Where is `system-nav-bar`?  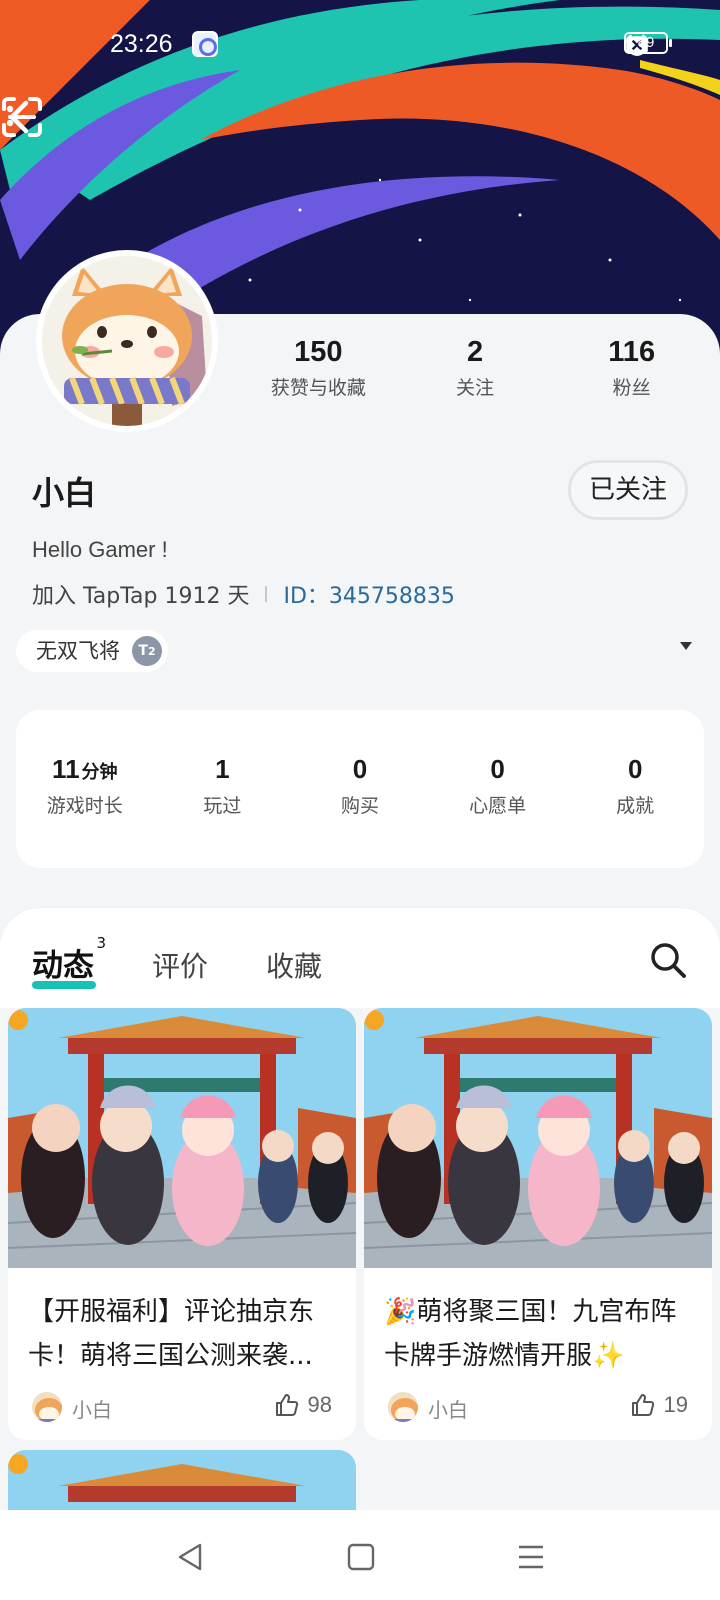
system-nav-bar is located at coordinates (360, 1555).